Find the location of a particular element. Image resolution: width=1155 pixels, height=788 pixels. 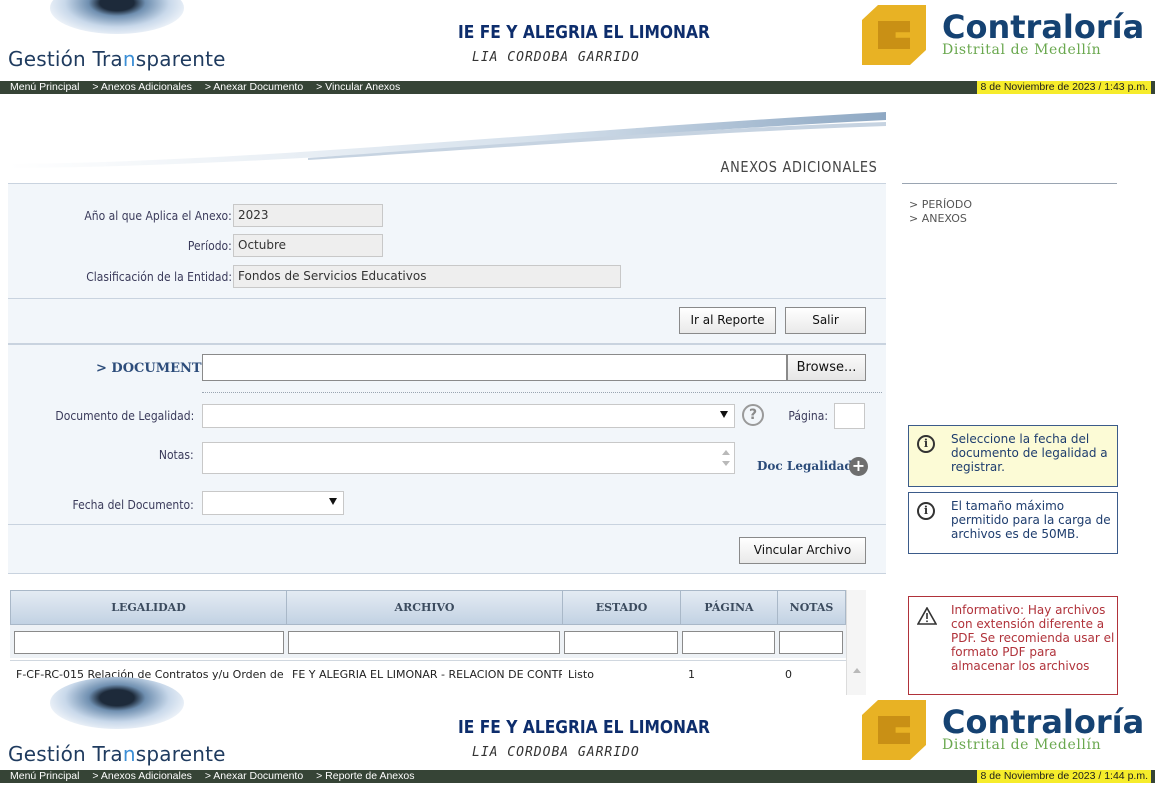

datetime: 8 de Noviembre de 2023 / 1:44 p.m. is located at coordinates (1064, 776).